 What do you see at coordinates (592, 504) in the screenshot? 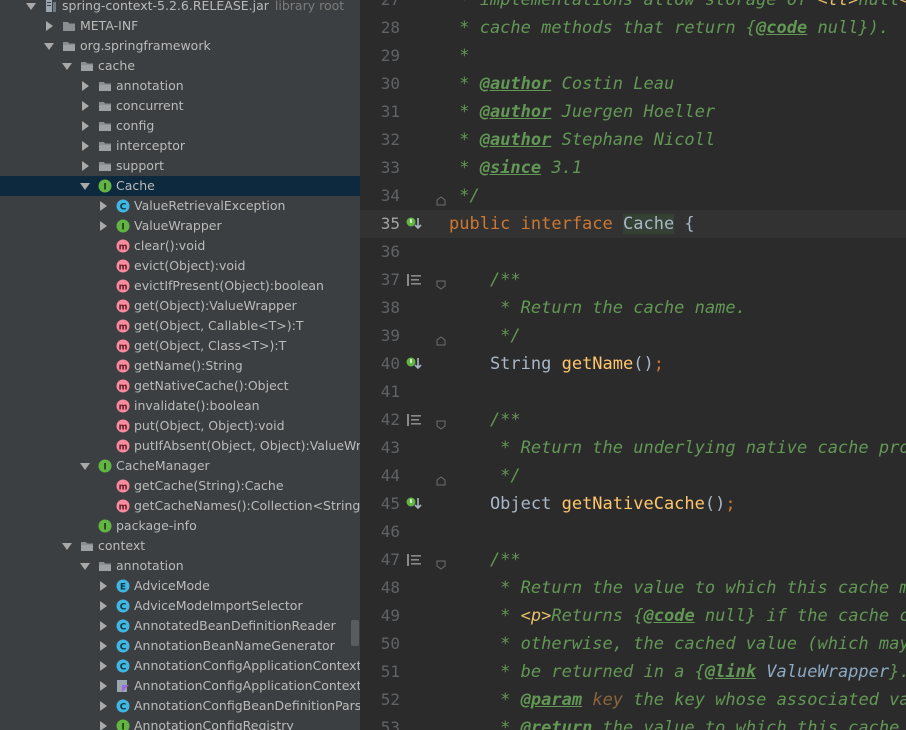
I see `code-line: Object getNativeCache();` at bounding box center [592, 504].